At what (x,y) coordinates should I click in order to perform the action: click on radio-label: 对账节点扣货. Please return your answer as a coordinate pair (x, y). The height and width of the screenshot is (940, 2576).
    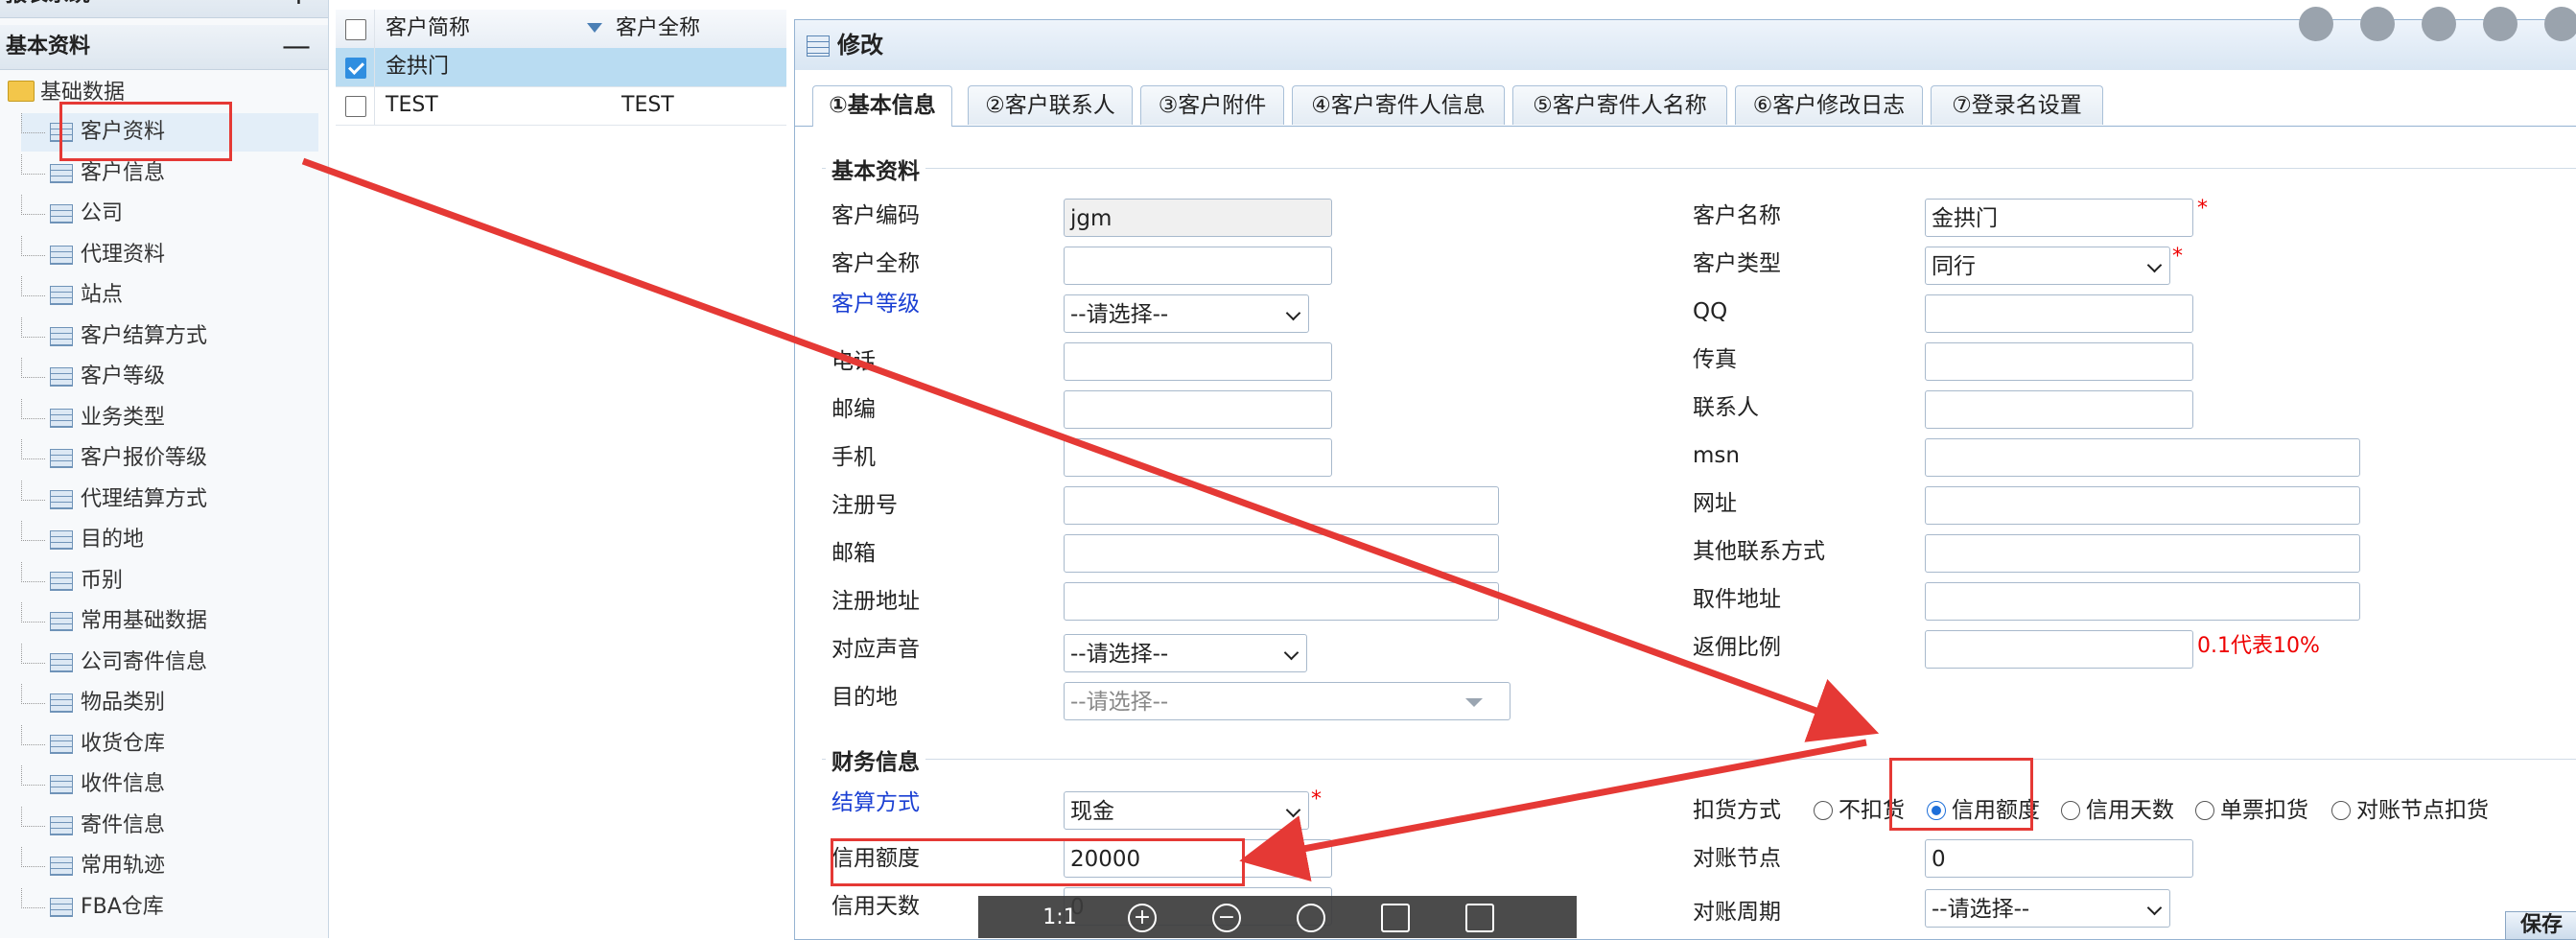
    Looking at the image, I should click on (2422, 810).